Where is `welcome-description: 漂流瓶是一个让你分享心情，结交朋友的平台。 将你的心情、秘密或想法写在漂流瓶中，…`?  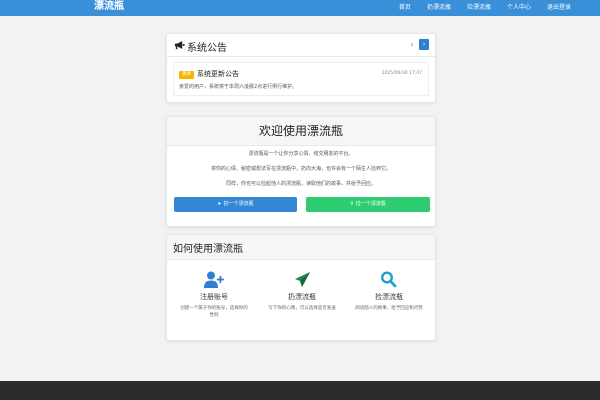
welcome-description: 漂流瓶是一个让你分享心情，结交朋友的平台。 将你的心情、秘密或想法写在漂流瓶中，… is located at coordinates (301, 173).